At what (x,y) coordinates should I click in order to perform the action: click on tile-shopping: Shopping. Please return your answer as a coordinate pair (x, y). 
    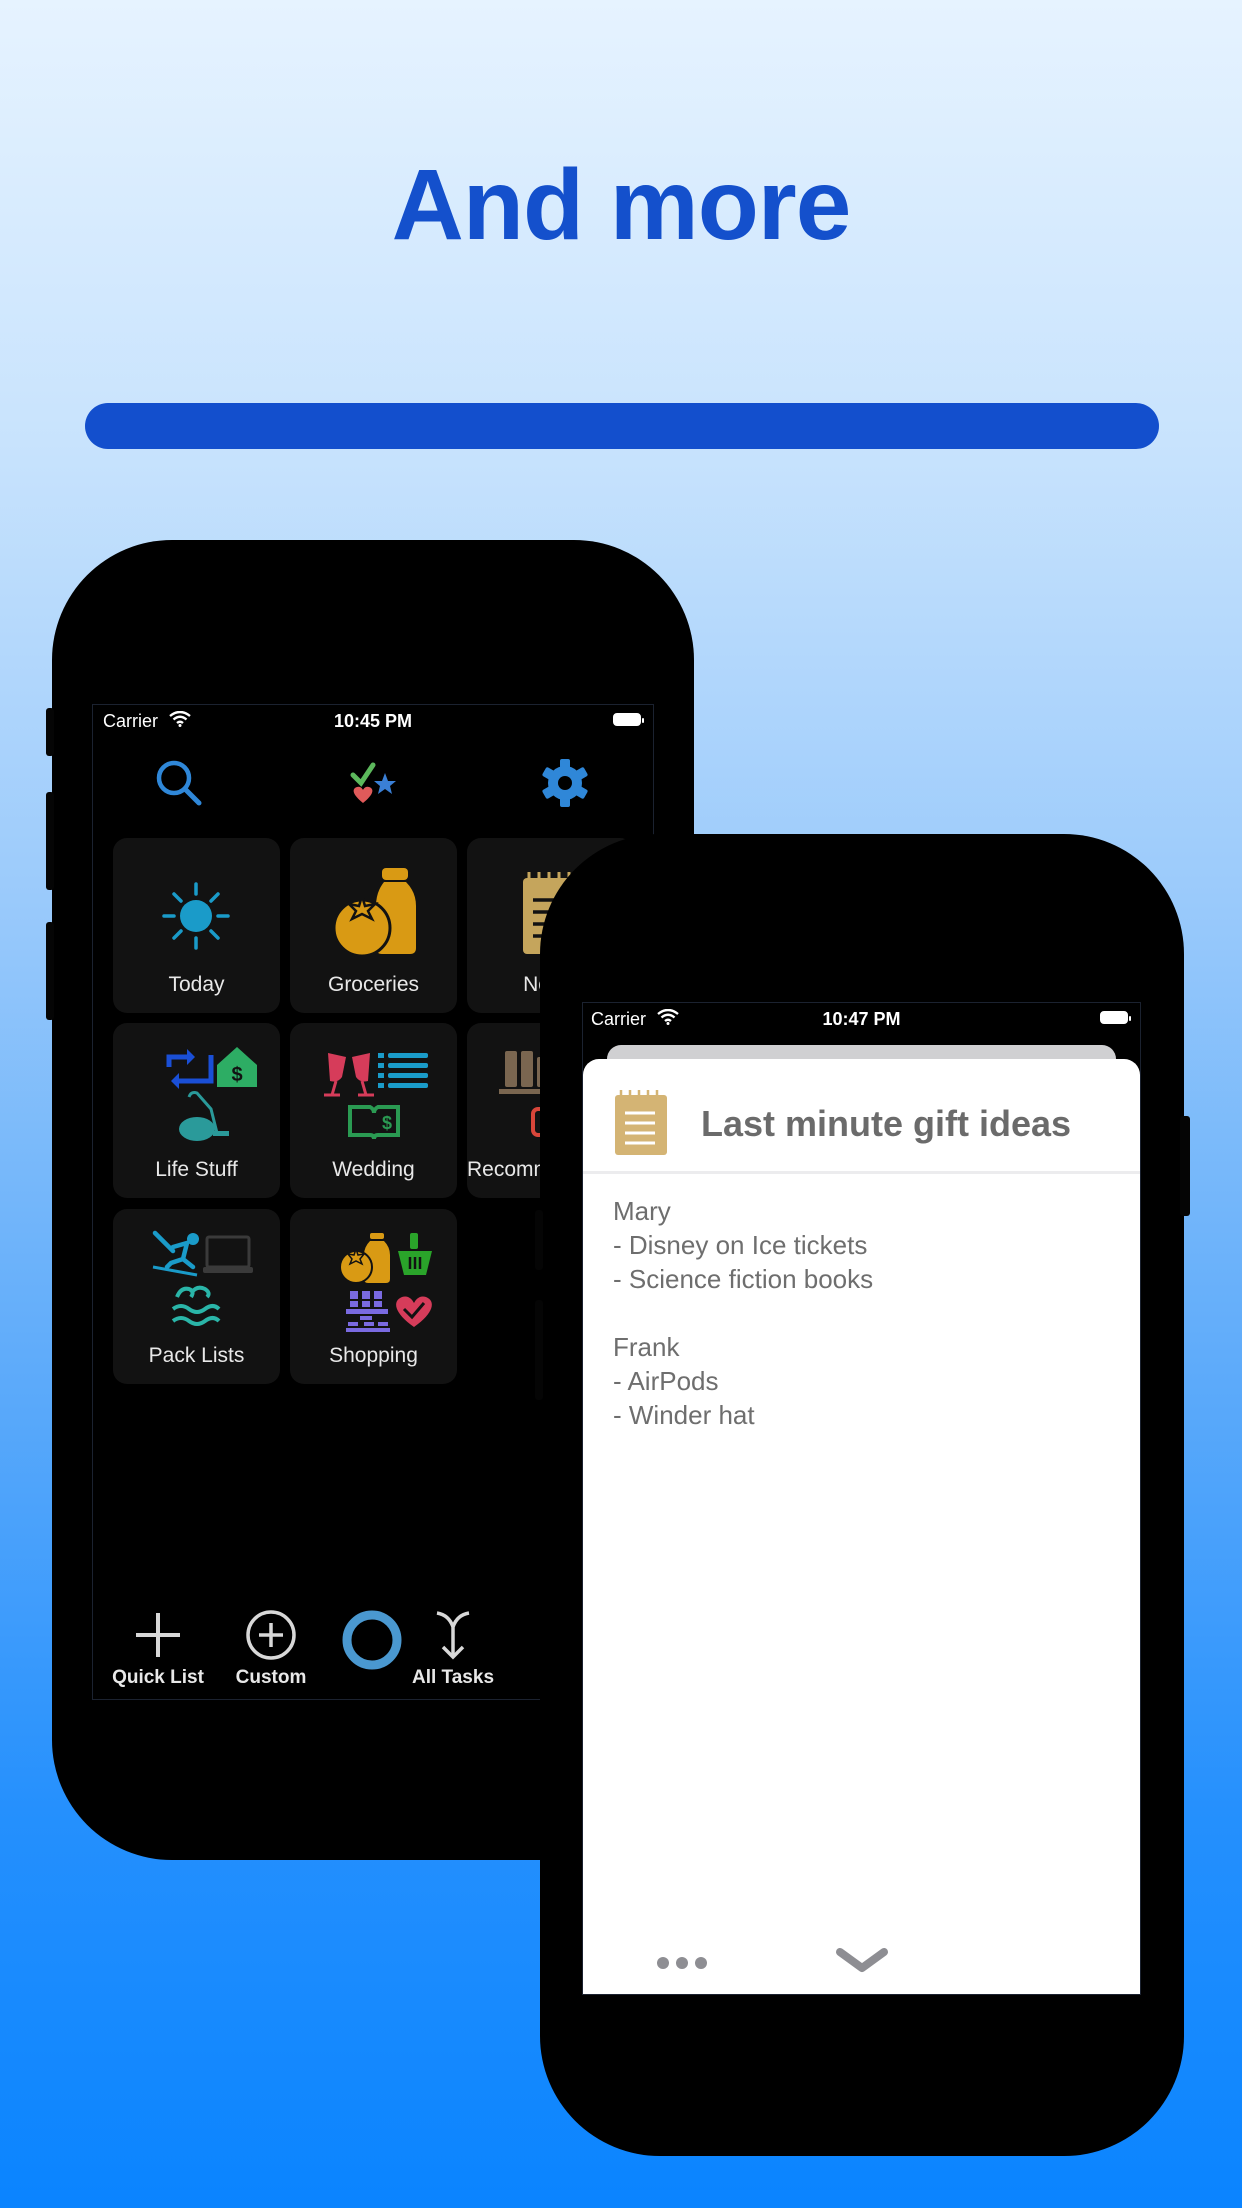
    Looking at the image, I should click on (373, 1296).